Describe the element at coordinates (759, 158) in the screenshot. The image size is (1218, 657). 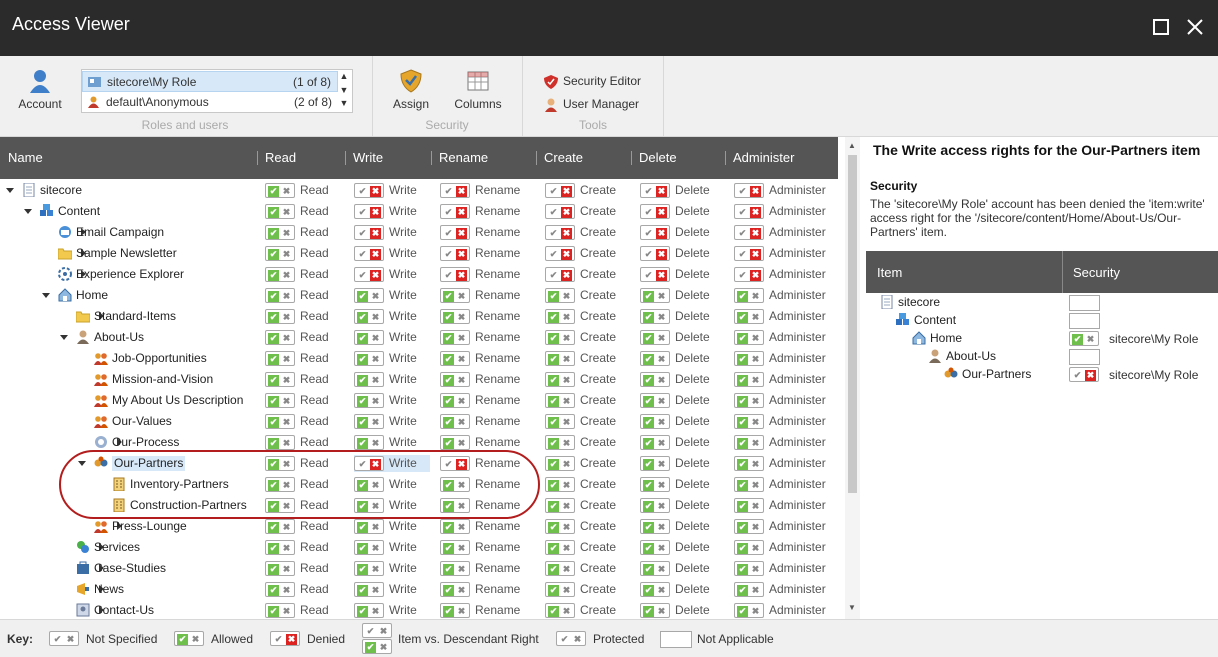
I see `column-header-administer: Administer` at that location.